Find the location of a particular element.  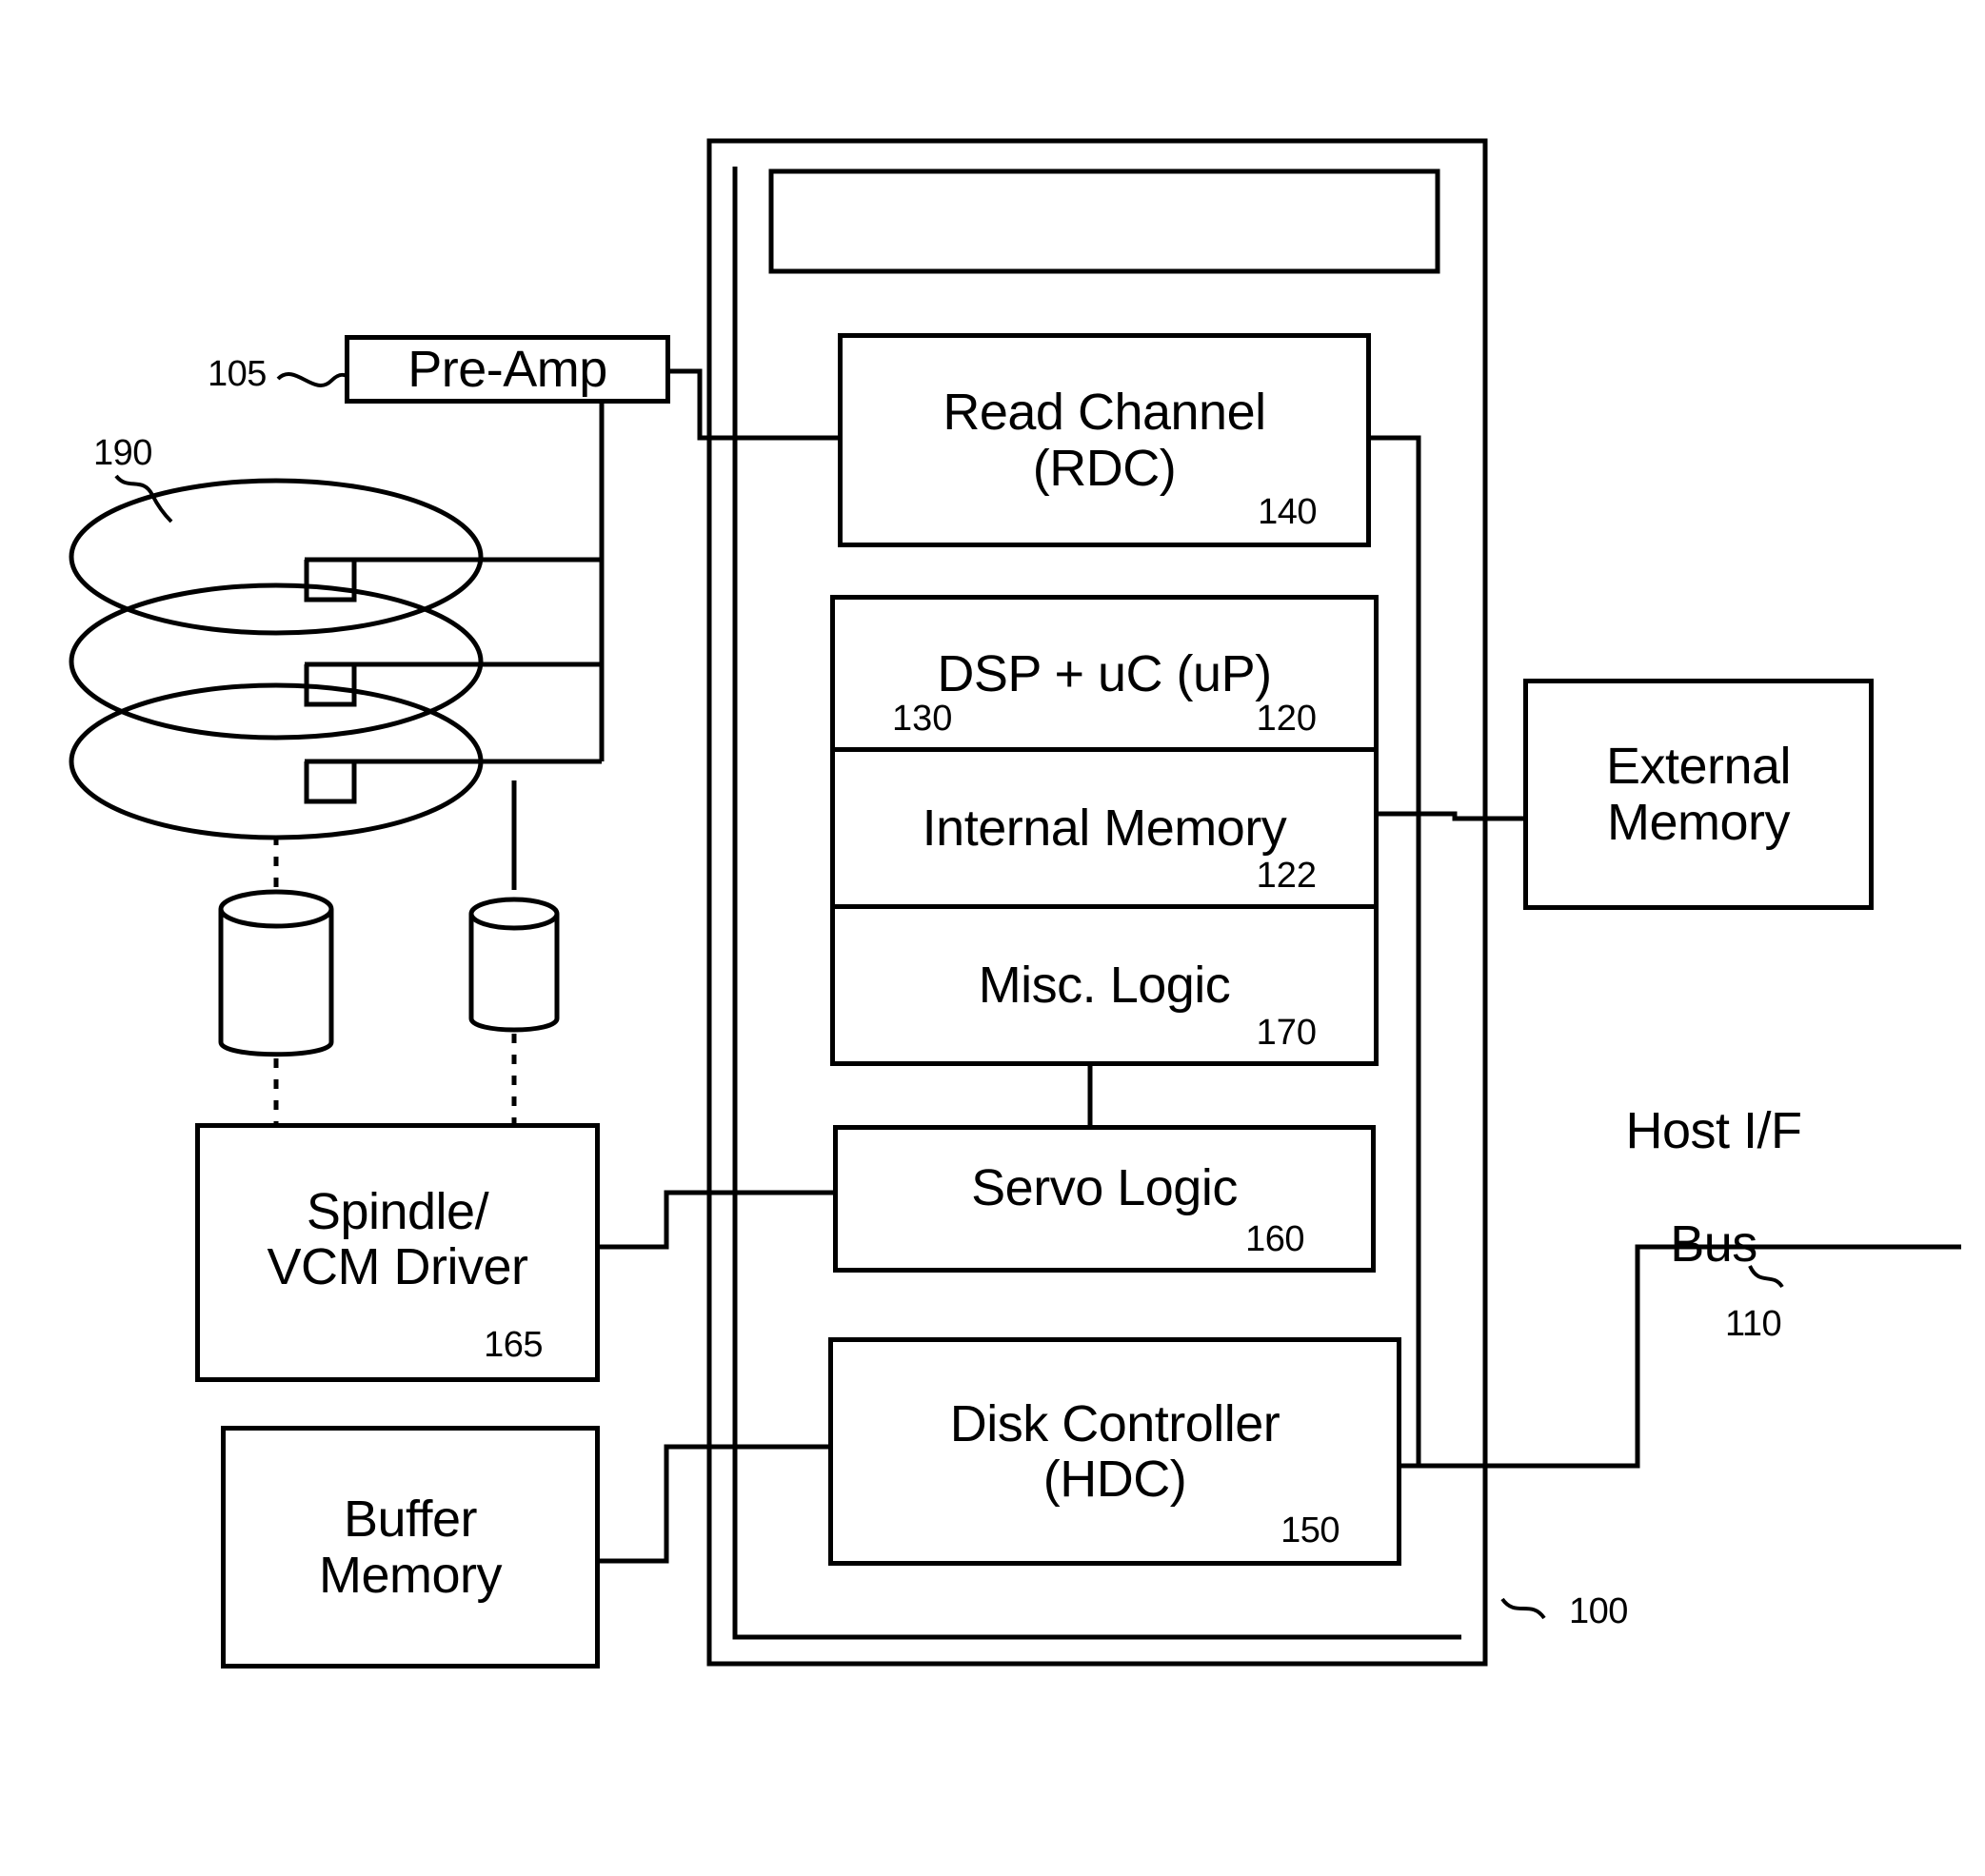

block-spindle-vcm-driver: Spindle/ VCM Driver 165 is located at coordinates (397, 1252).